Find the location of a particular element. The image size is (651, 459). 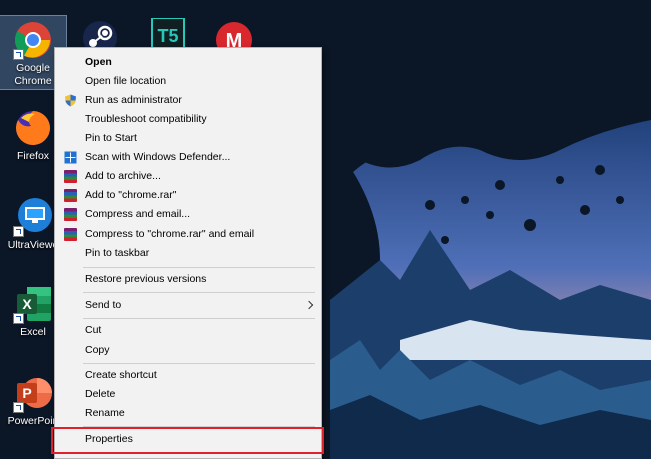

chevron-right-icon is located at coordinates (309, 305).